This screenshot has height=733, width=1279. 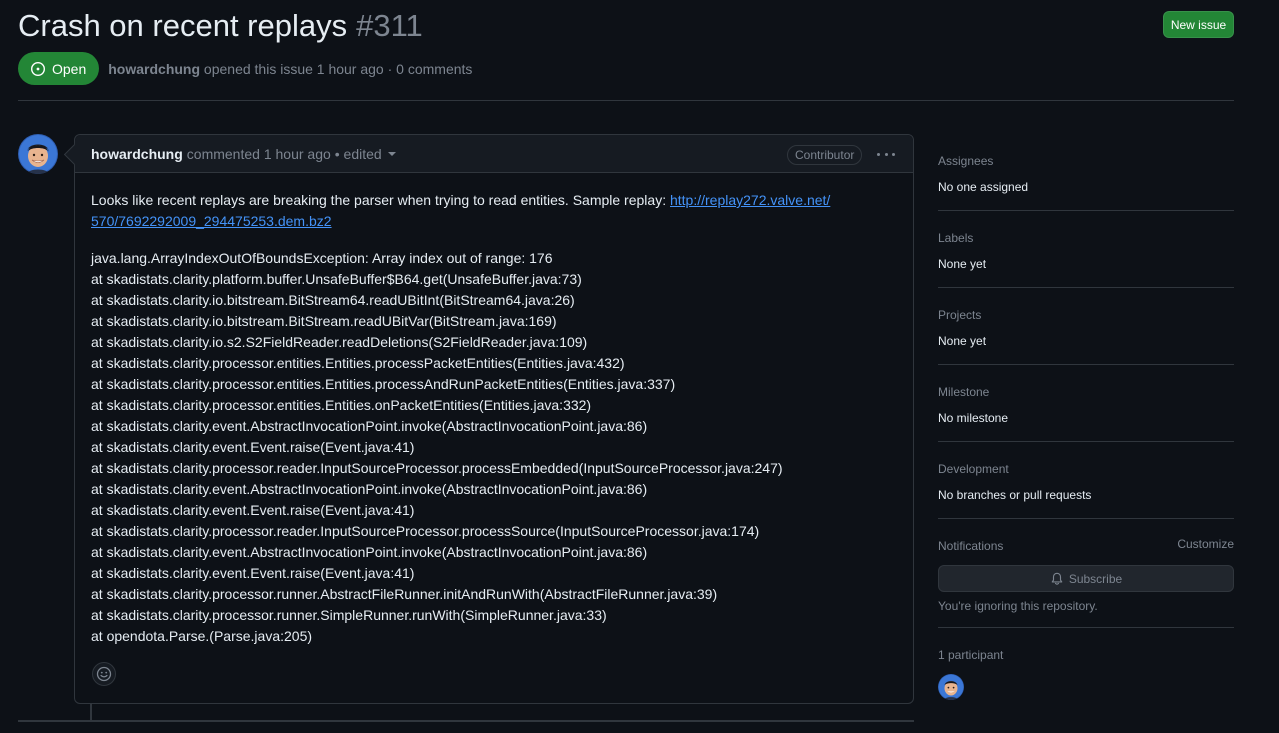 I want to click on projects-value: None yet, so click(x=962, y=341).